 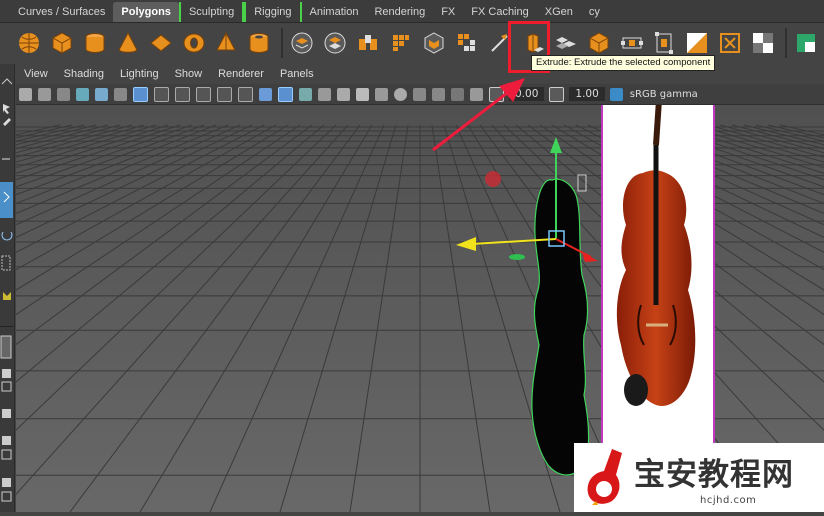 What do you see at coordinates (95, 43) in the screenshot?
I see `cylinder-icon` at bounding box center [95, 43].